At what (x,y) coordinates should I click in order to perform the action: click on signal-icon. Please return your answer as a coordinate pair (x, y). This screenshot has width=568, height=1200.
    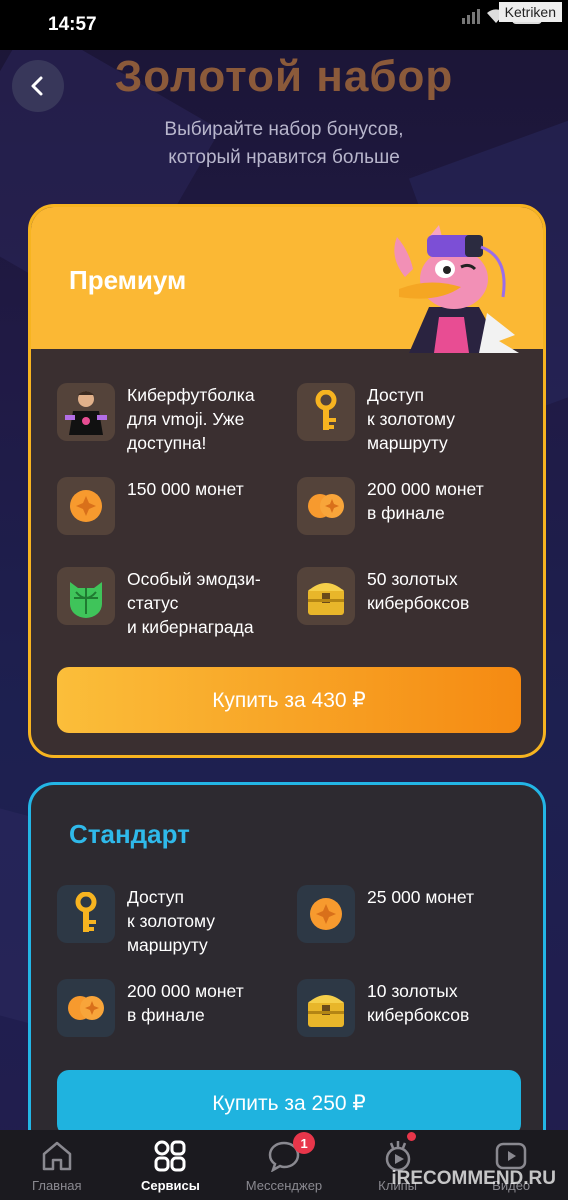
    Looking at the image, I should click on (471, 16).